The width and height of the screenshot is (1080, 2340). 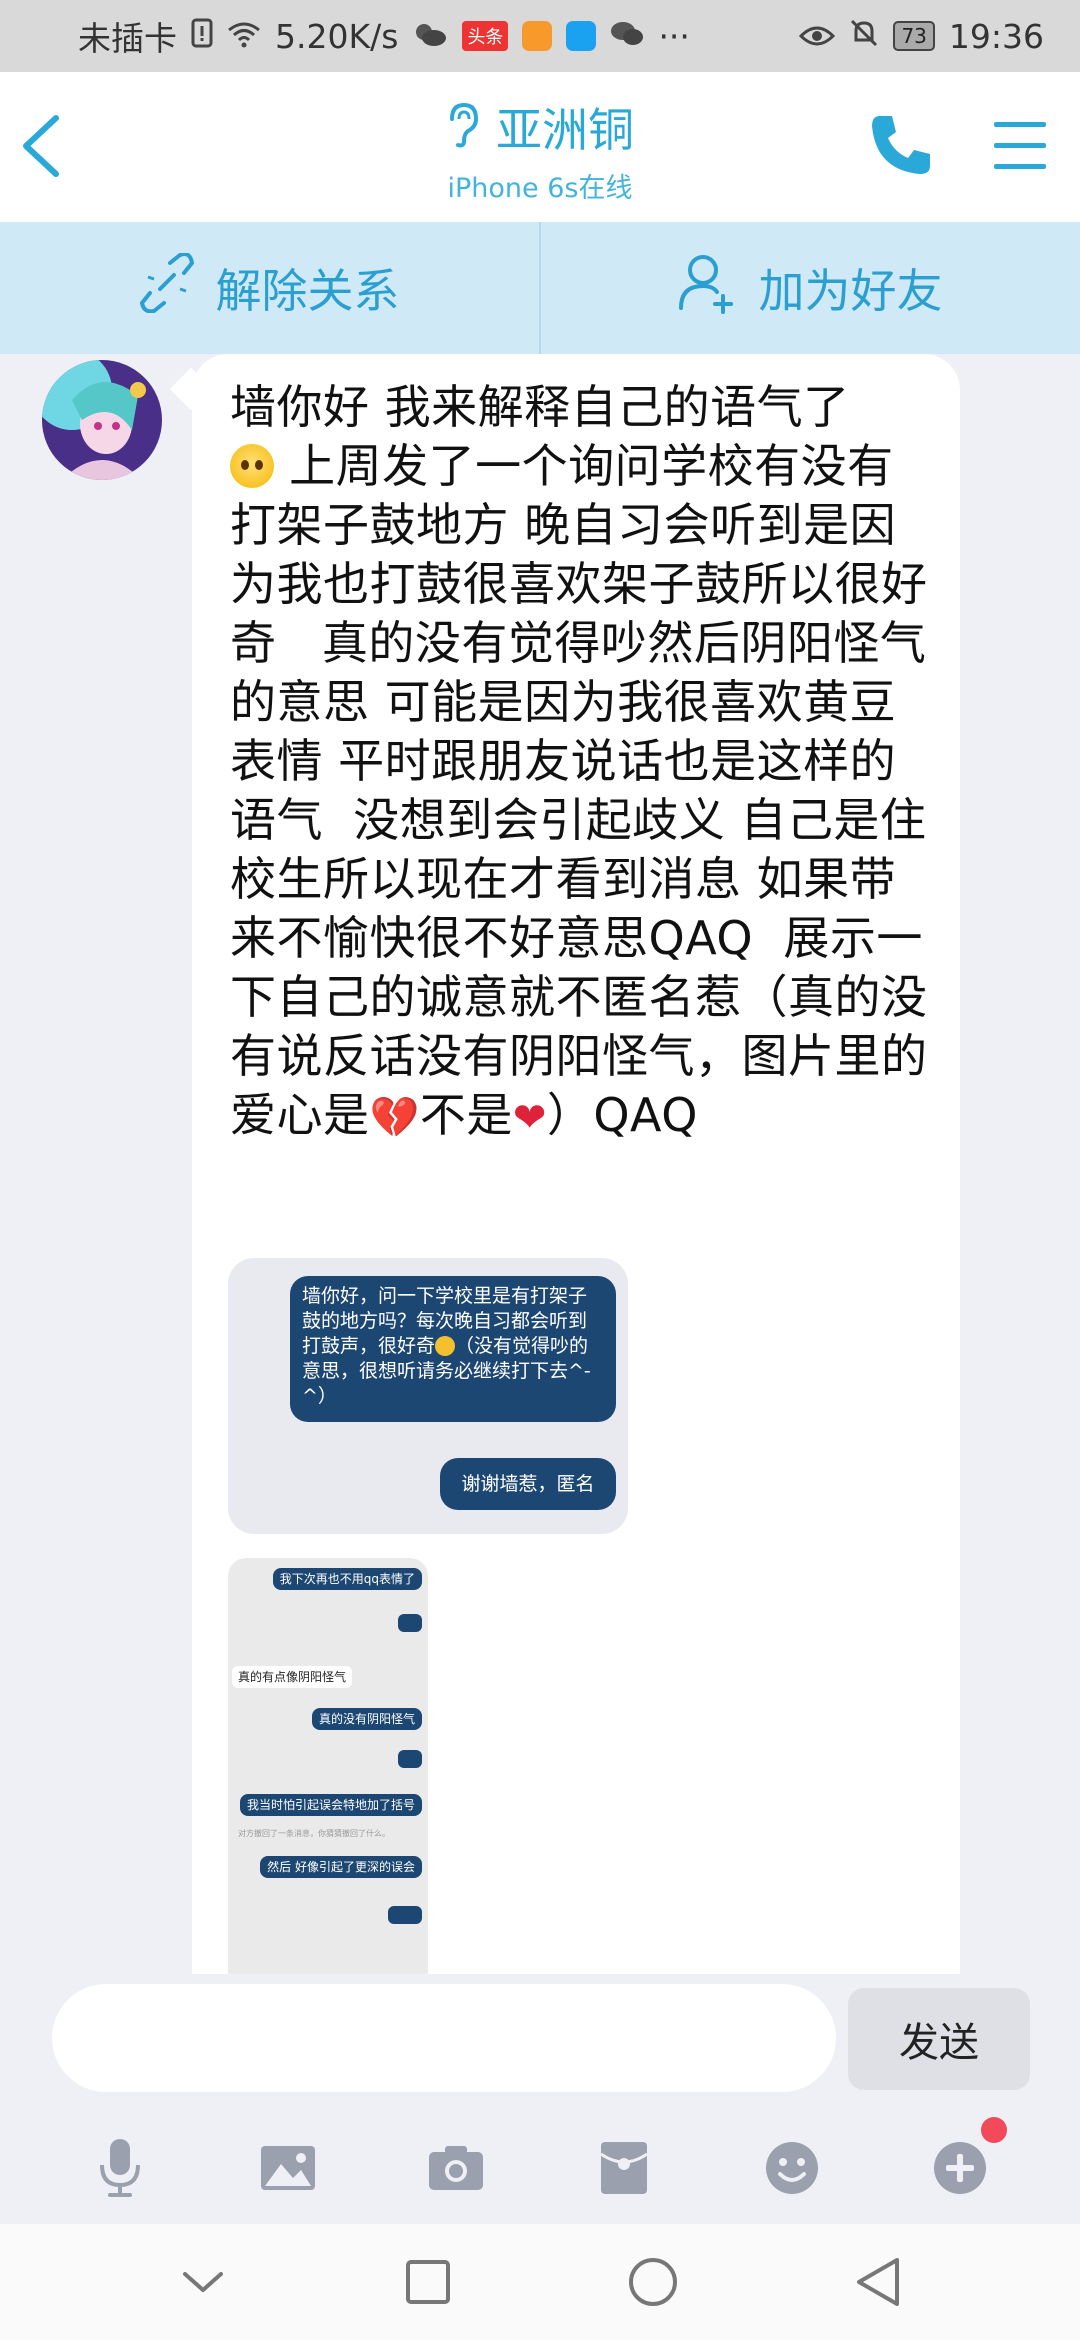 I want to click on nav-recents-button, so click(x=428, y=2282).